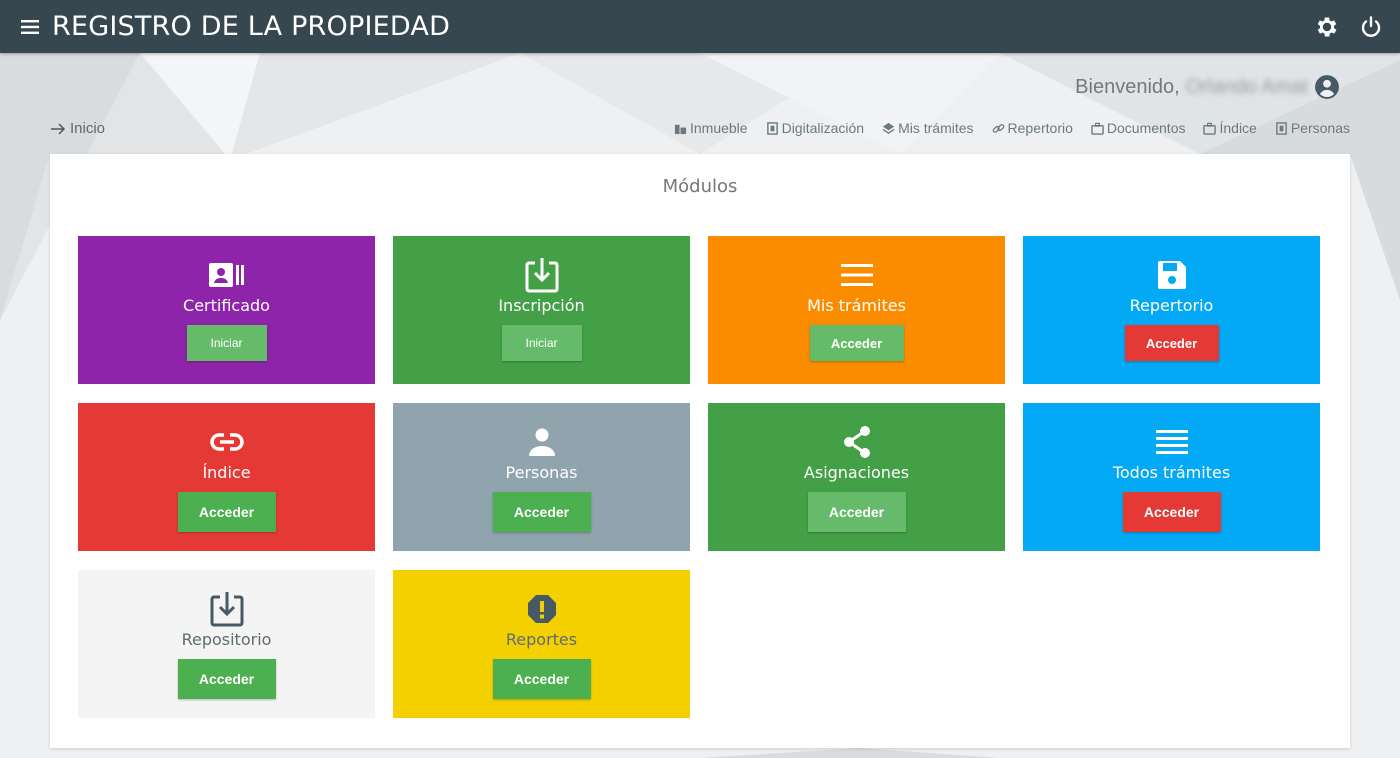 The height and width of the screenshot is (758, 1400). I want to click on id-card-icon, so click(226, 275).